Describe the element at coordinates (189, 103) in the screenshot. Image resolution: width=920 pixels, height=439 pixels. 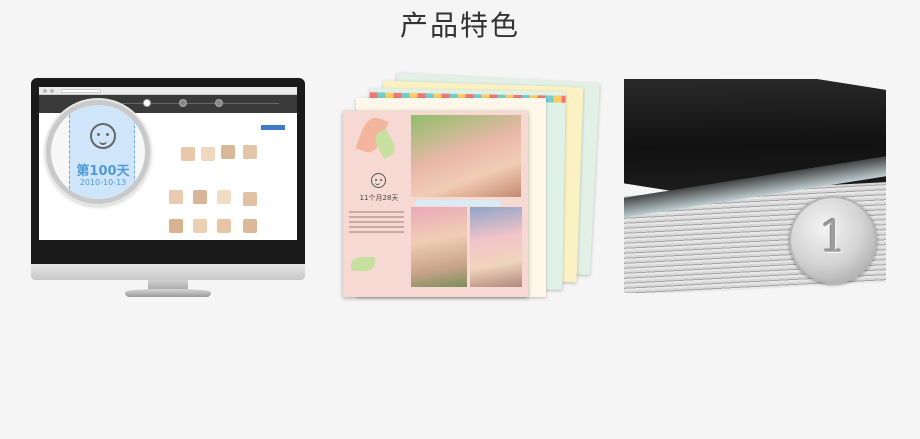
I see `step-line` at that location.